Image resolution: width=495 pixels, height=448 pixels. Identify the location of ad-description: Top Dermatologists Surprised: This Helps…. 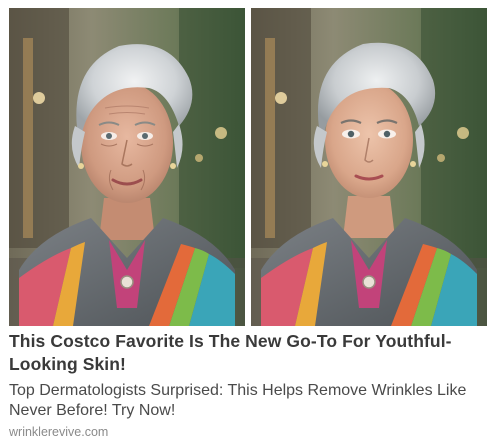
(249, 401).